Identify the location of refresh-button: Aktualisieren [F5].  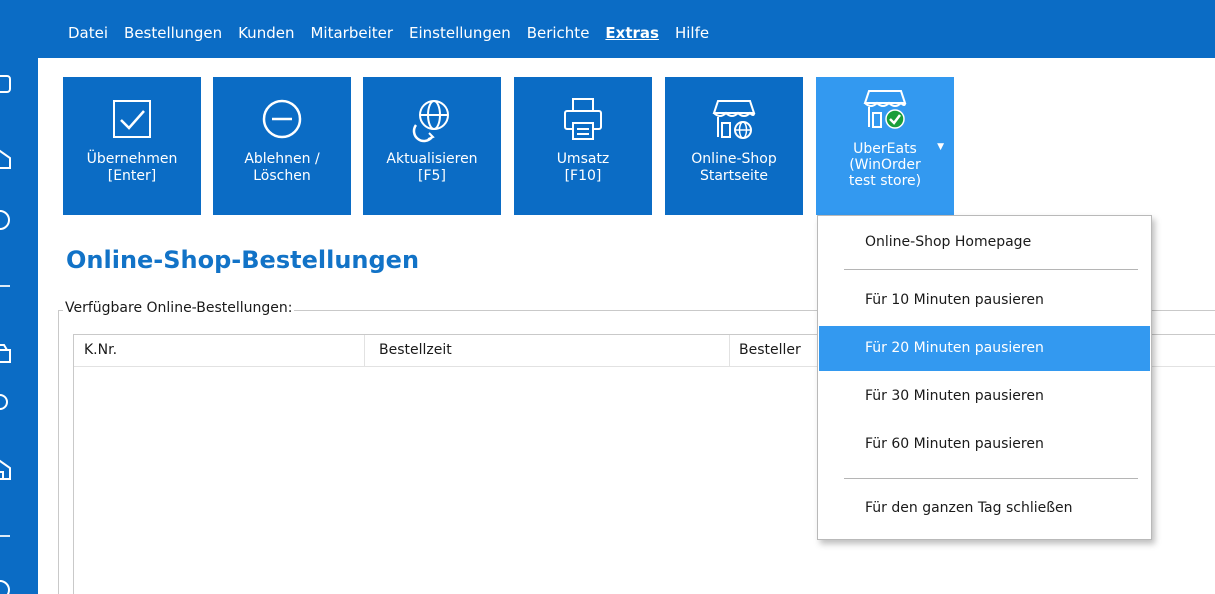
(432, 146).